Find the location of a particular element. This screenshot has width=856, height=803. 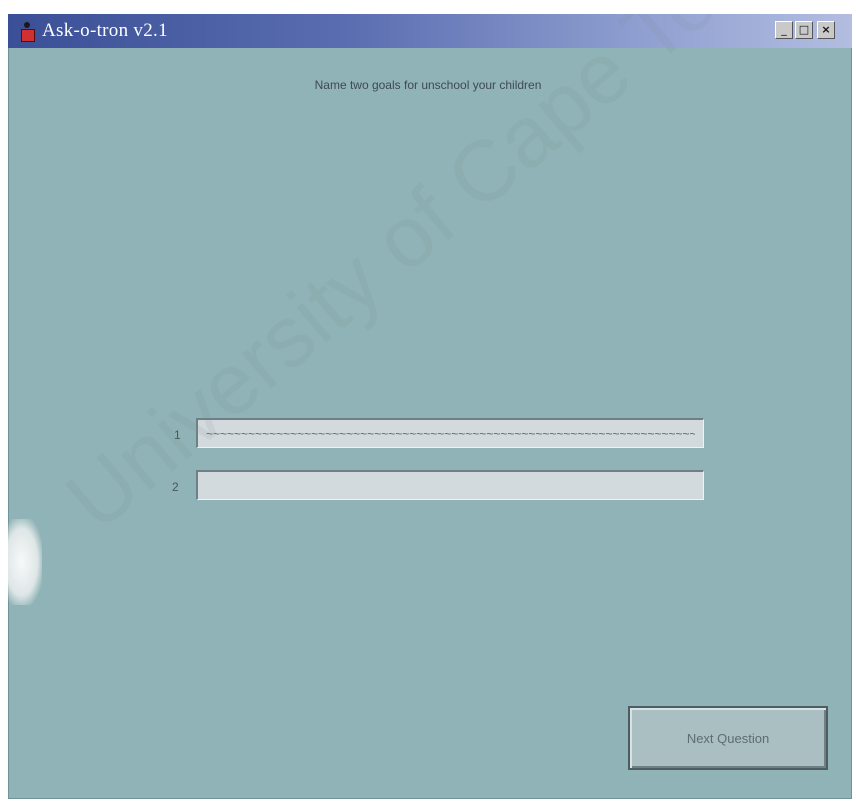

person-icon is located at coordinates (27, 32).